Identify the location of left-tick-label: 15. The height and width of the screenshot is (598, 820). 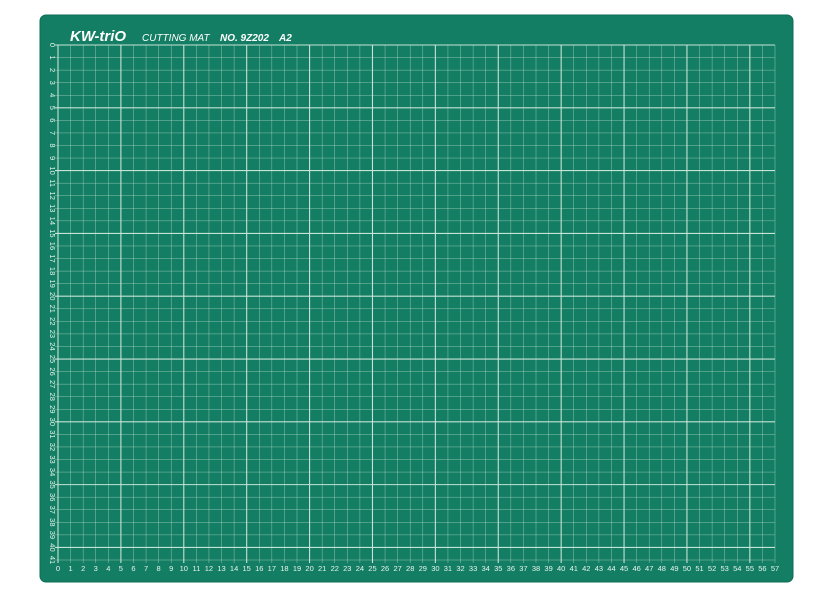
(52, 233).